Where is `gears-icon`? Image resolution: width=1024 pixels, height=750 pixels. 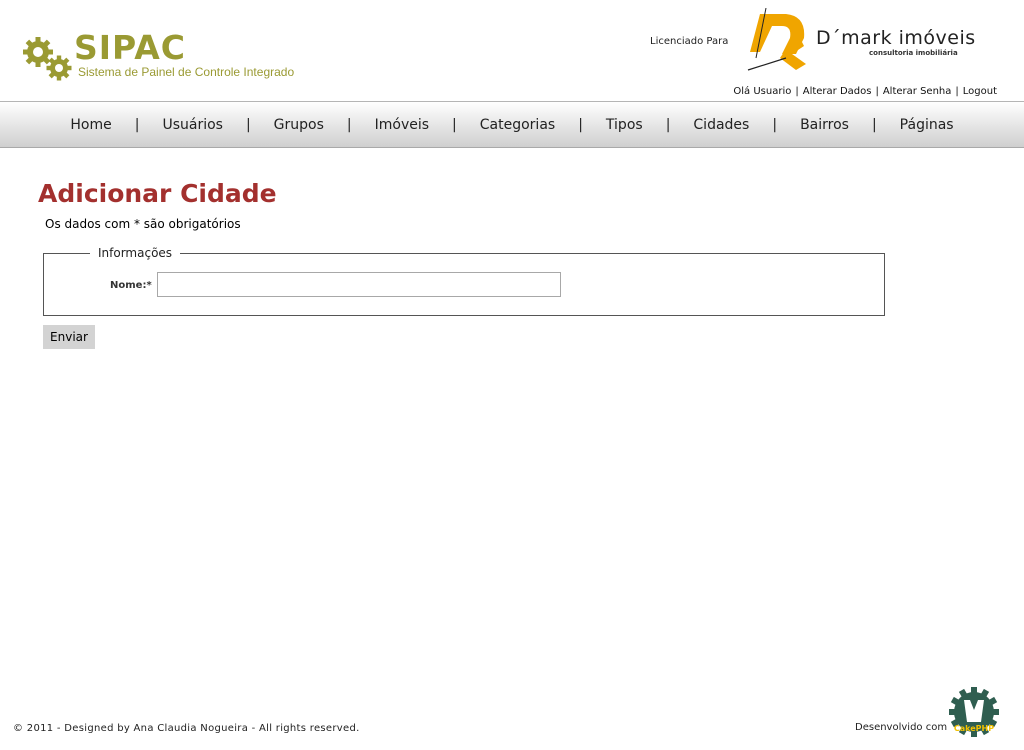 gears-icon is located at coordinates (47, 59).